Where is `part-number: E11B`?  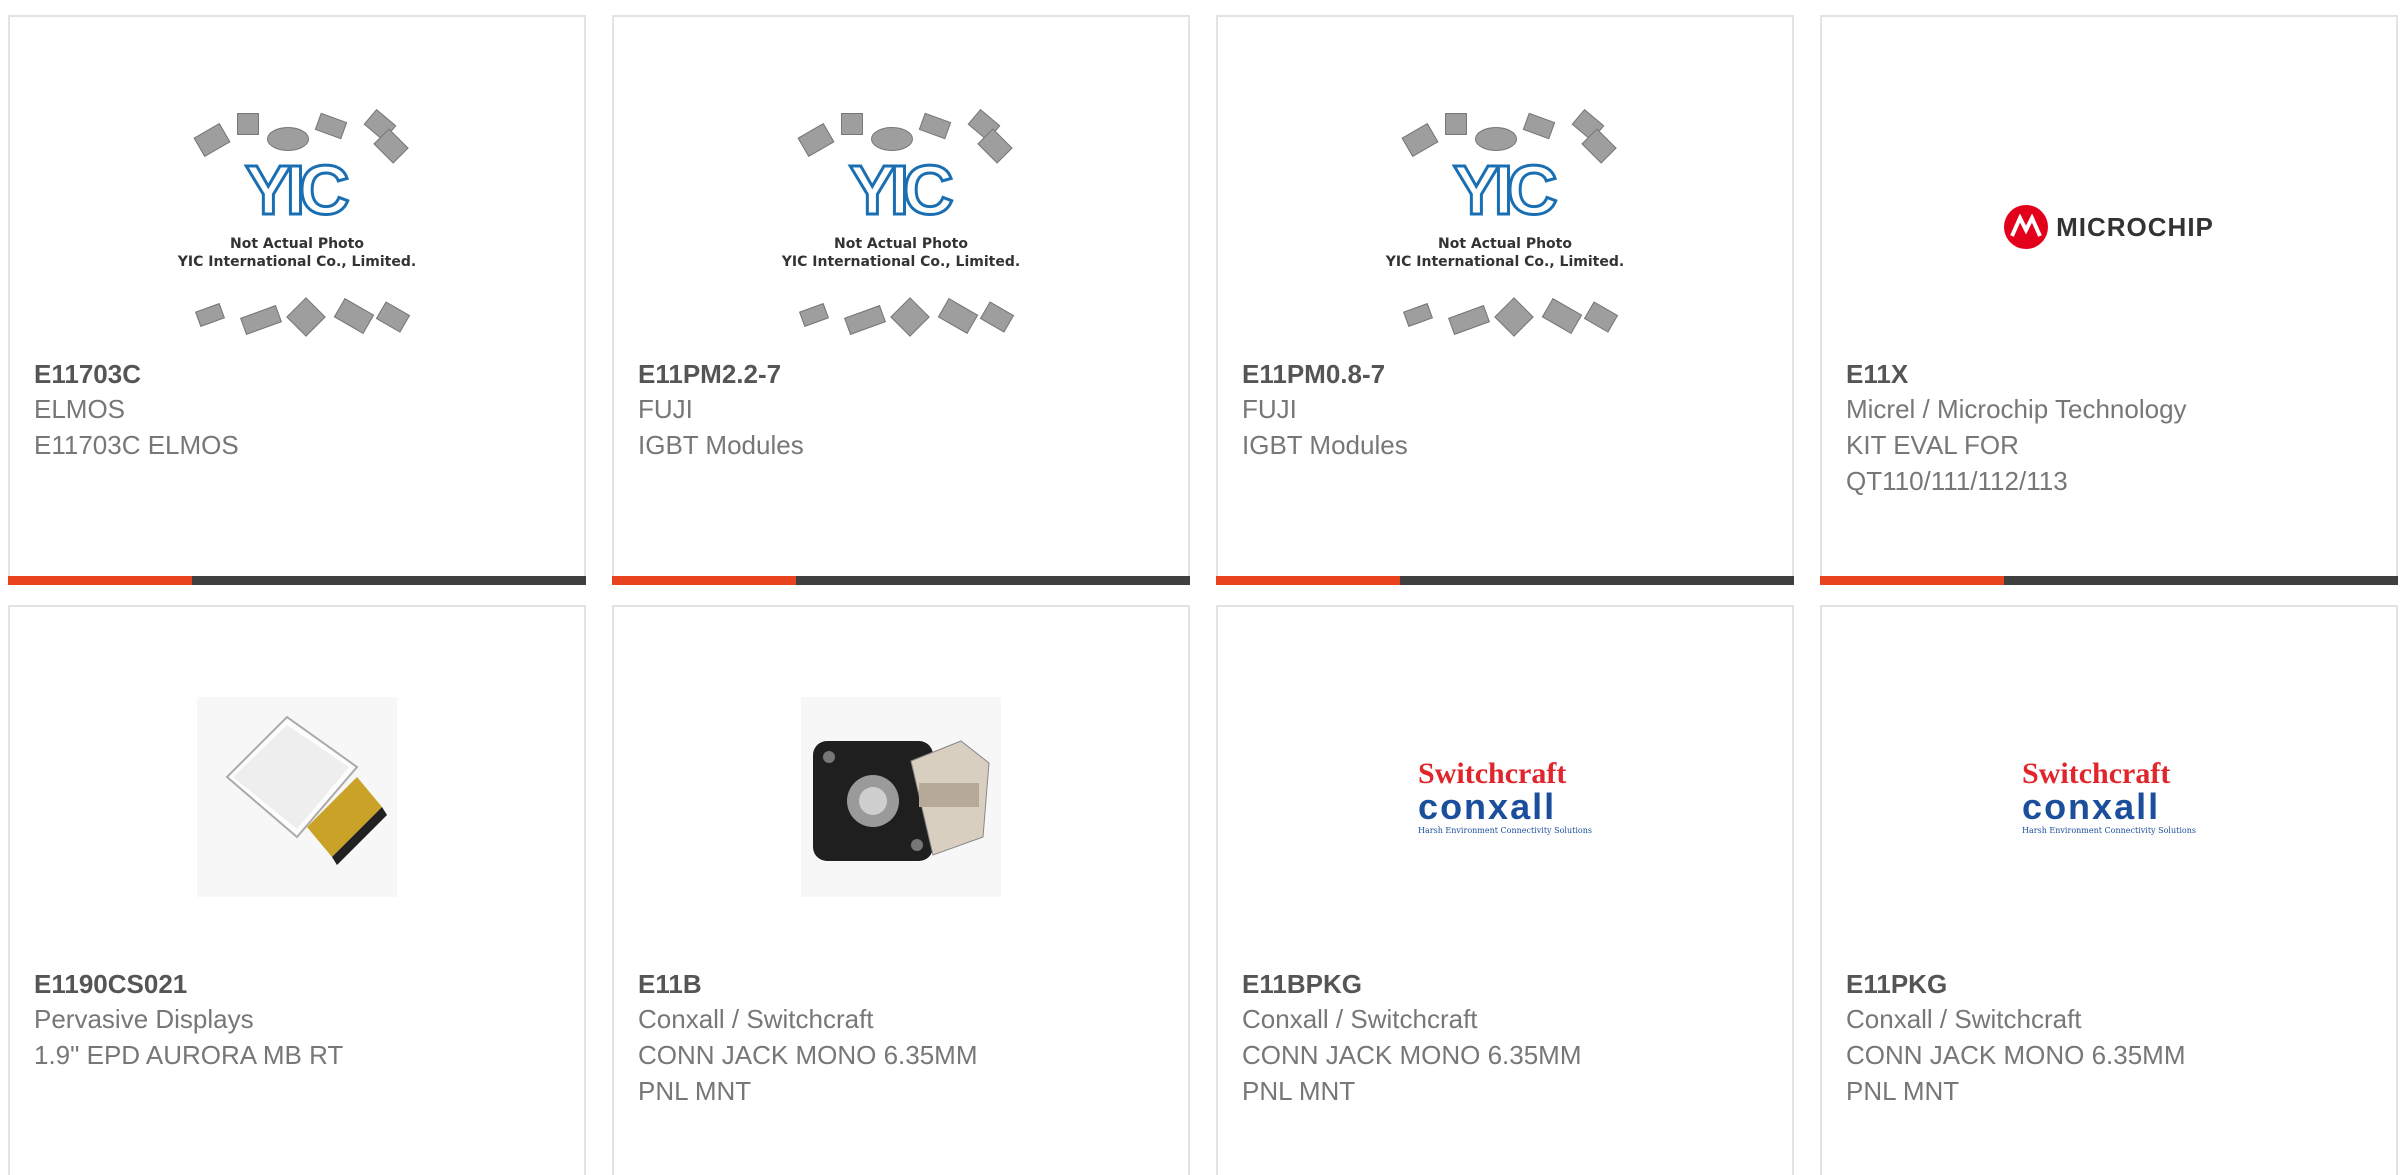 part-number: E11B is located at coordinates (903, 984).